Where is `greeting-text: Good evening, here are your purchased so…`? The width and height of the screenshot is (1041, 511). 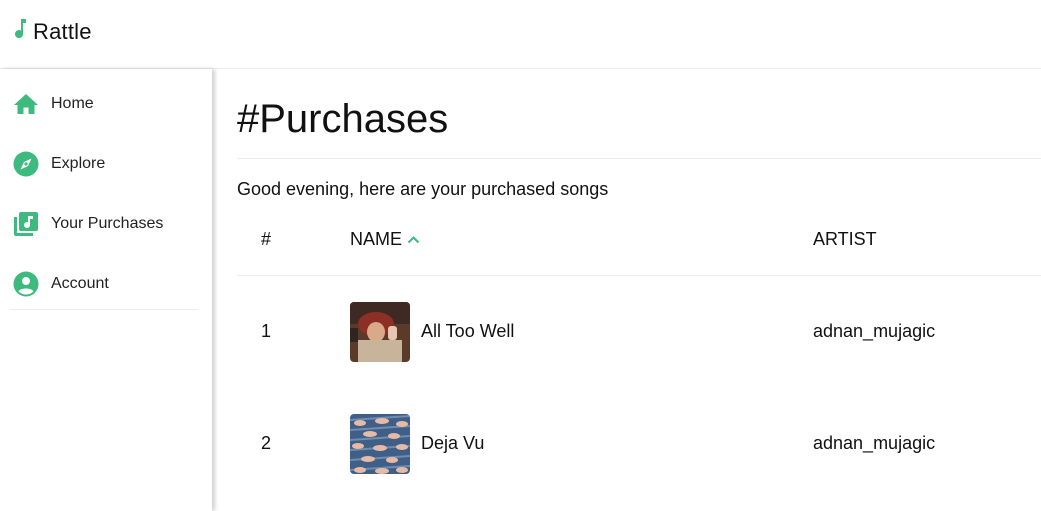 greeting-text: Good evening, here are your purchased so… is located at coordinates (423, 189).